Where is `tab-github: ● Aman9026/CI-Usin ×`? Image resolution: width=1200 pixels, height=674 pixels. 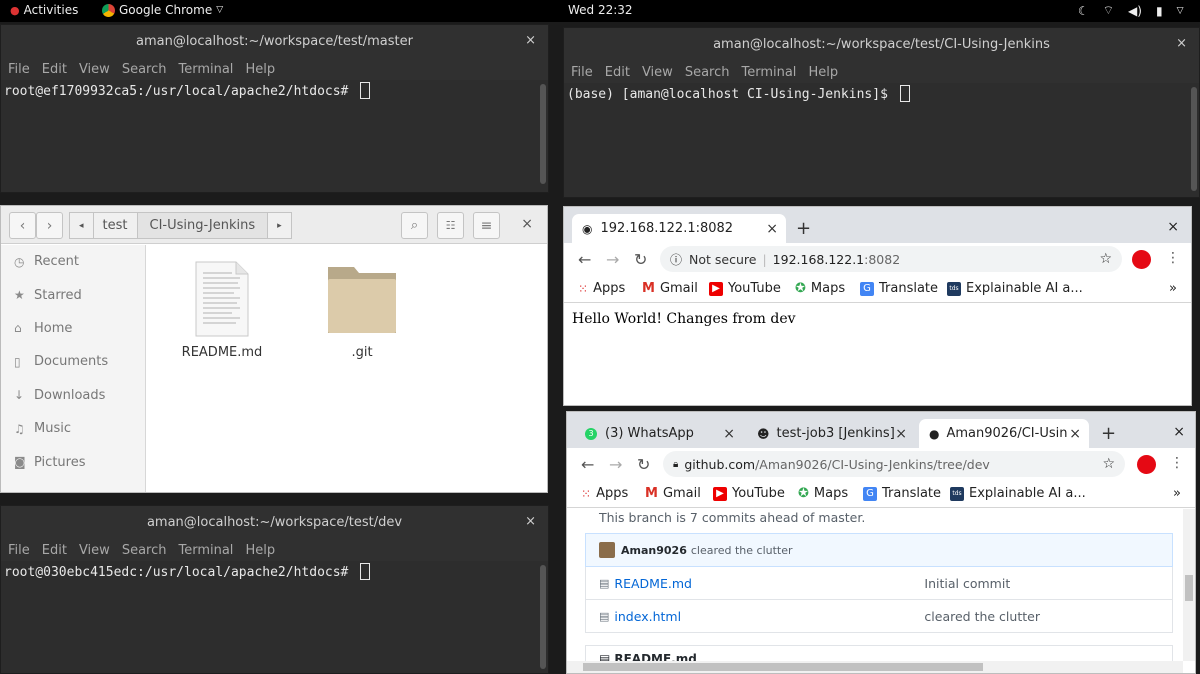
tab-github: ● Aman9026/CI-Usin × is located at coordinates (1004, 433).